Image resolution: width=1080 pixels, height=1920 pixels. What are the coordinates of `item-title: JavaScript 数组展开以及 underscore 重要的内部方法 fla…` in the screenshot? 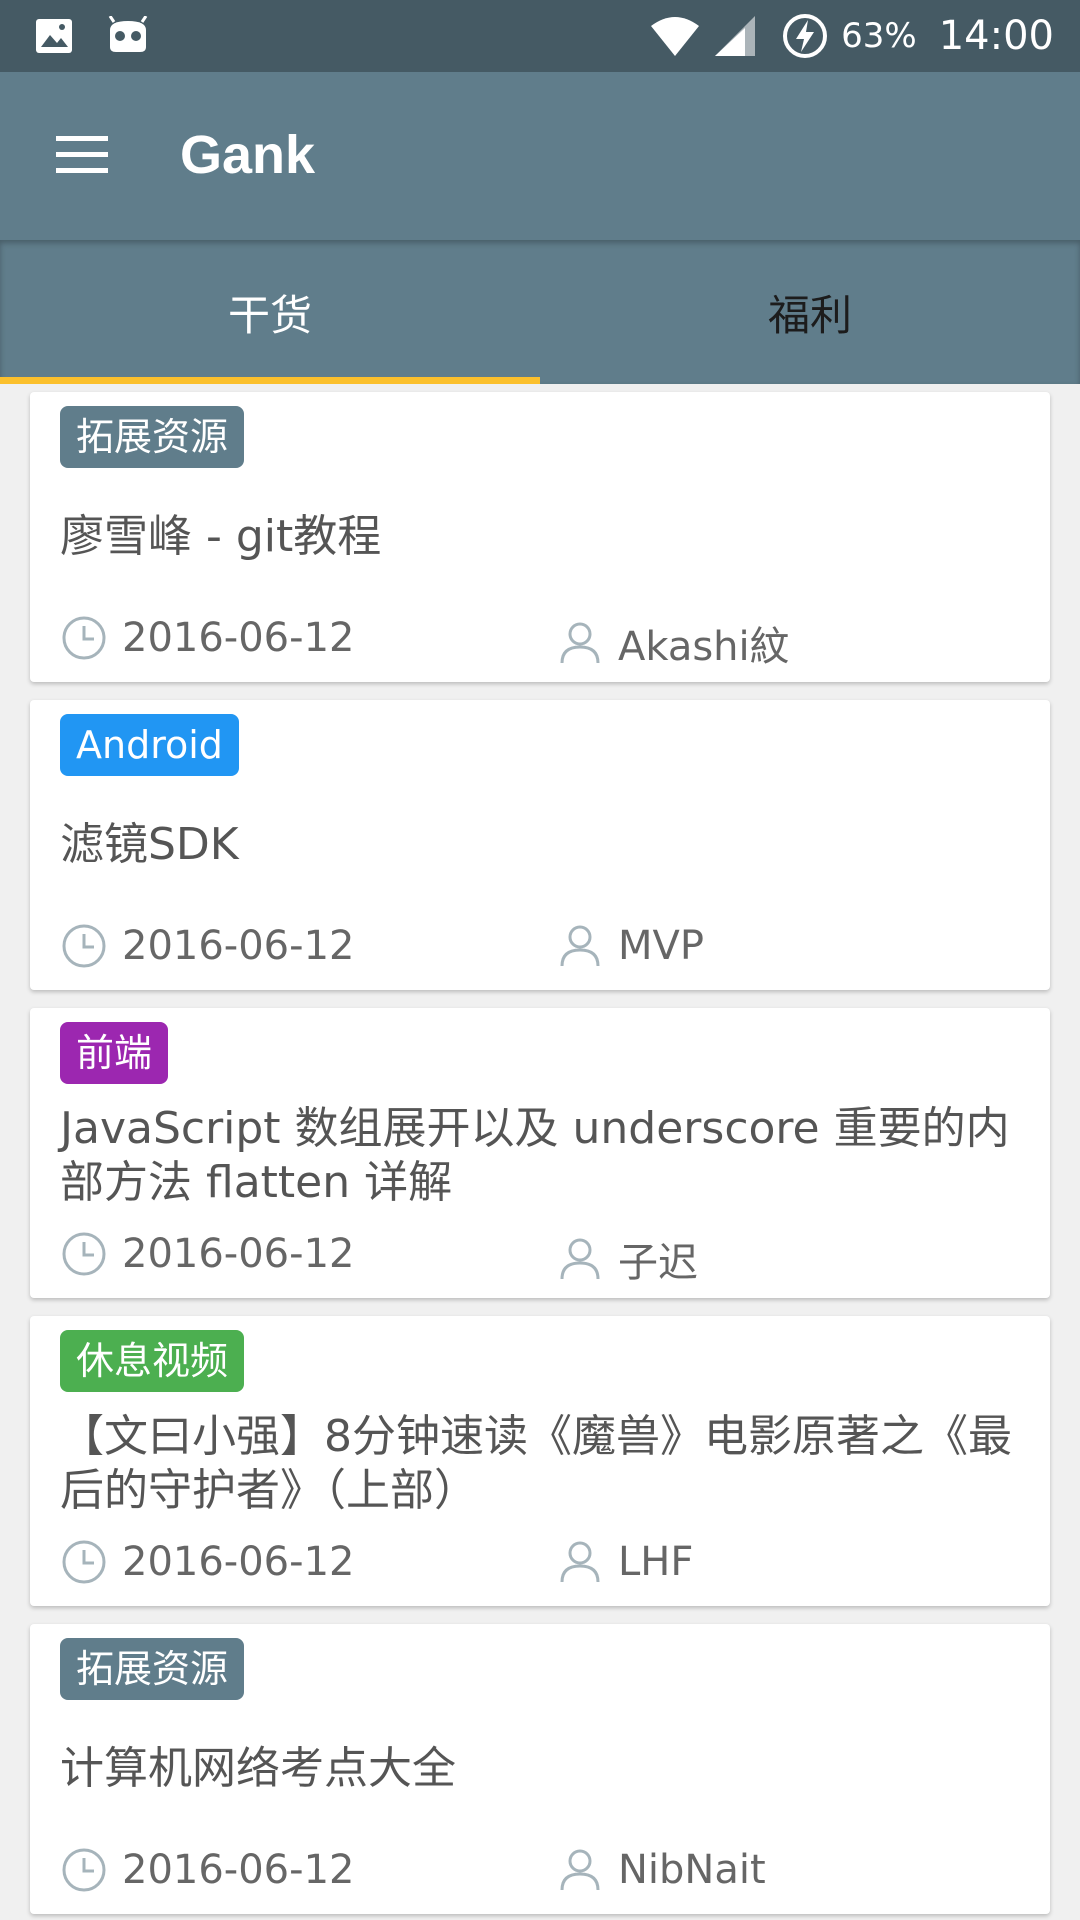 It's located at (535, 1155).